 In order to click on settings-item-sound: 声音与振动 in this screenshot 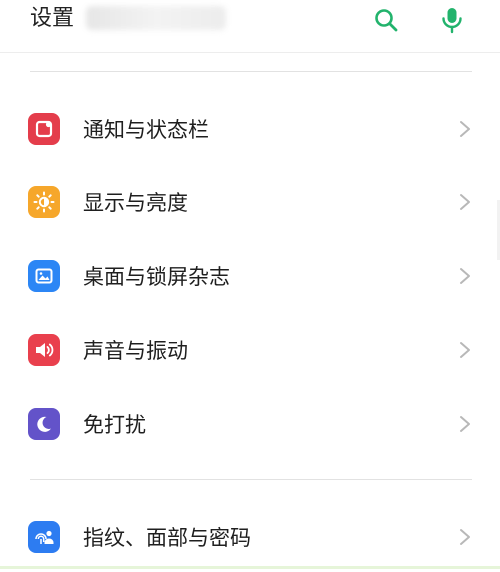, I will do `click(250, 350)`.